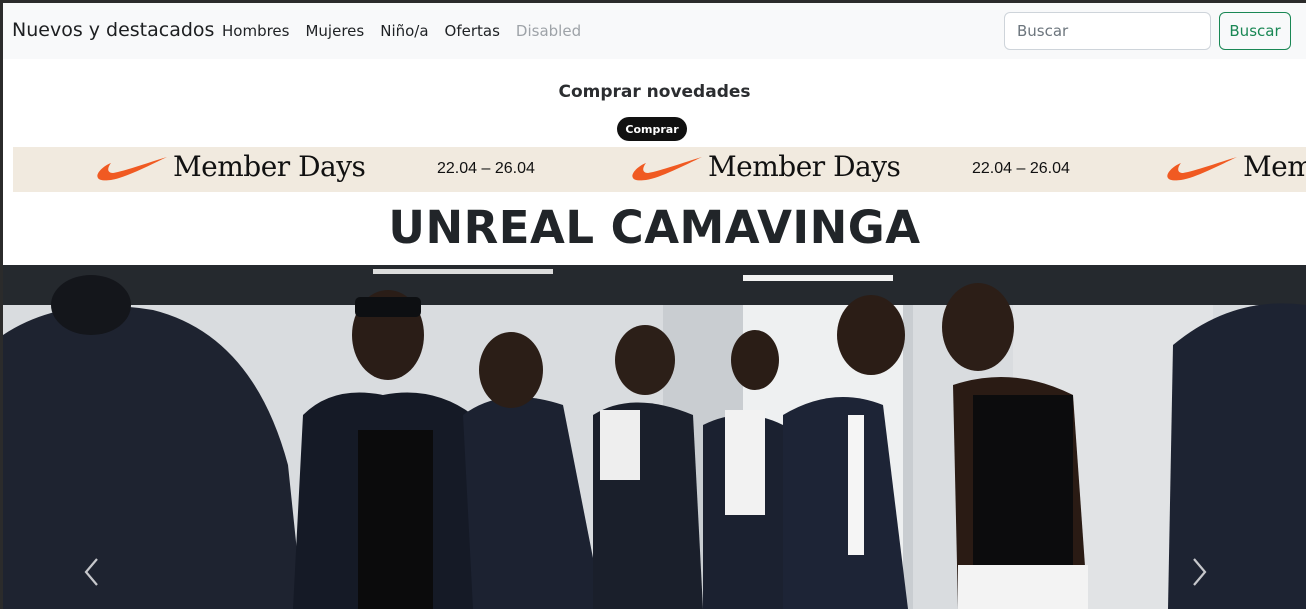  I want to click on nav-link-ninos: Niño/a, so click(404, 31).